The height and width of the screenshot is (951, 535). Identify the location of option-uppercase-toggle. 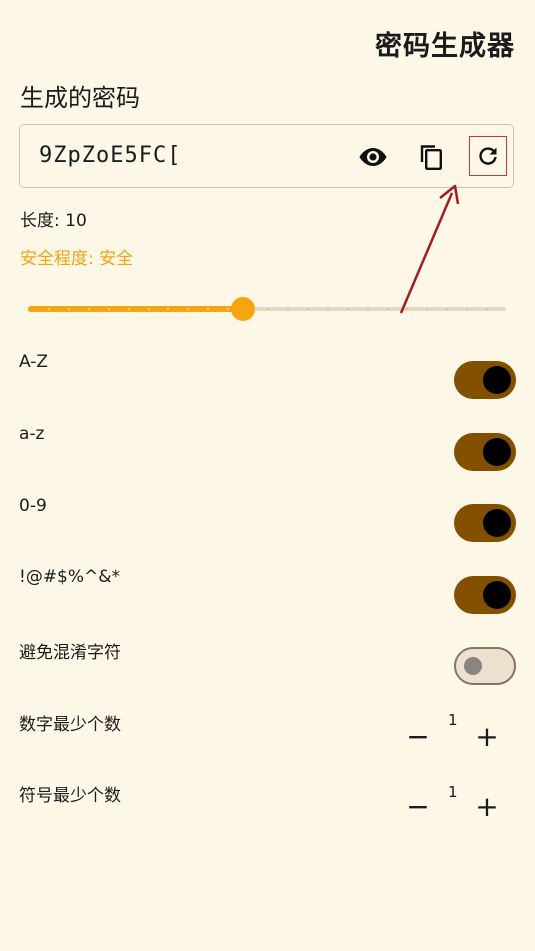
(485, 380).